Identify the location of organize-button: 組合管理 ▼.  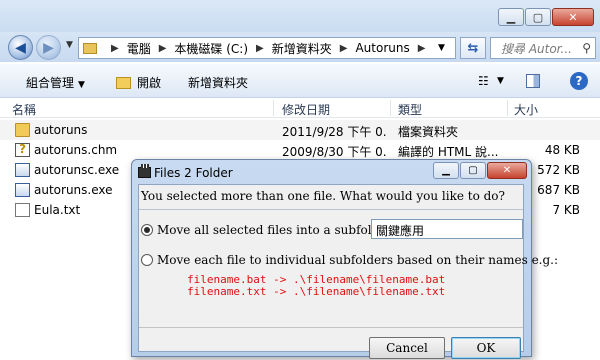
(55, 82).